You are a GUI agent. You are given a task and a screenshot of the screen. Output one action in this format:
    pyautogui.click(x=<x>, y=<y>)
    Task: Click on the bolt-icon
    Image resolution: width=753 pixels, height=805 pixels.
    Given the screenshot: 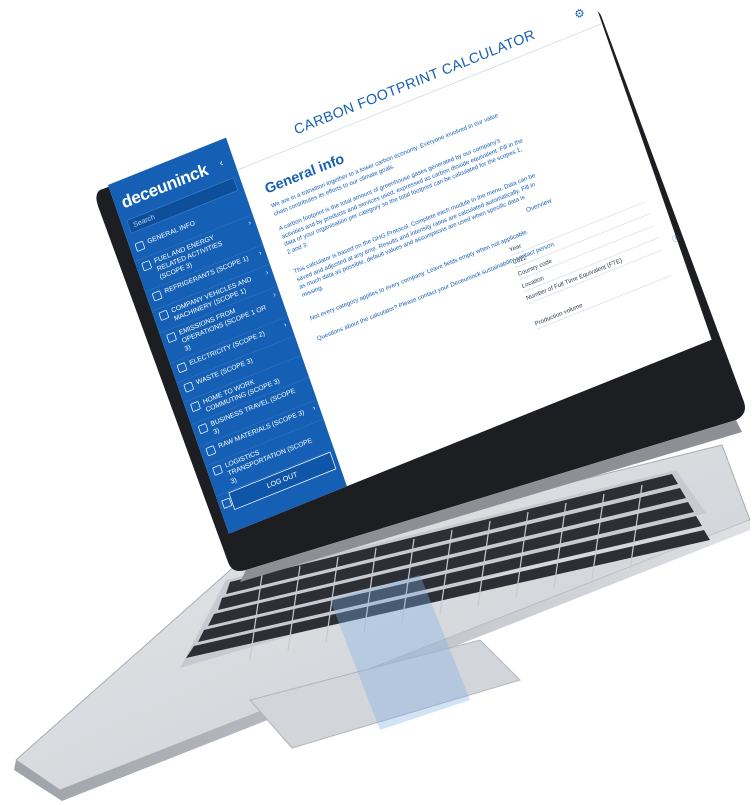 What is the action you would take?
    pyautogui.click(x=182, y=367)
    